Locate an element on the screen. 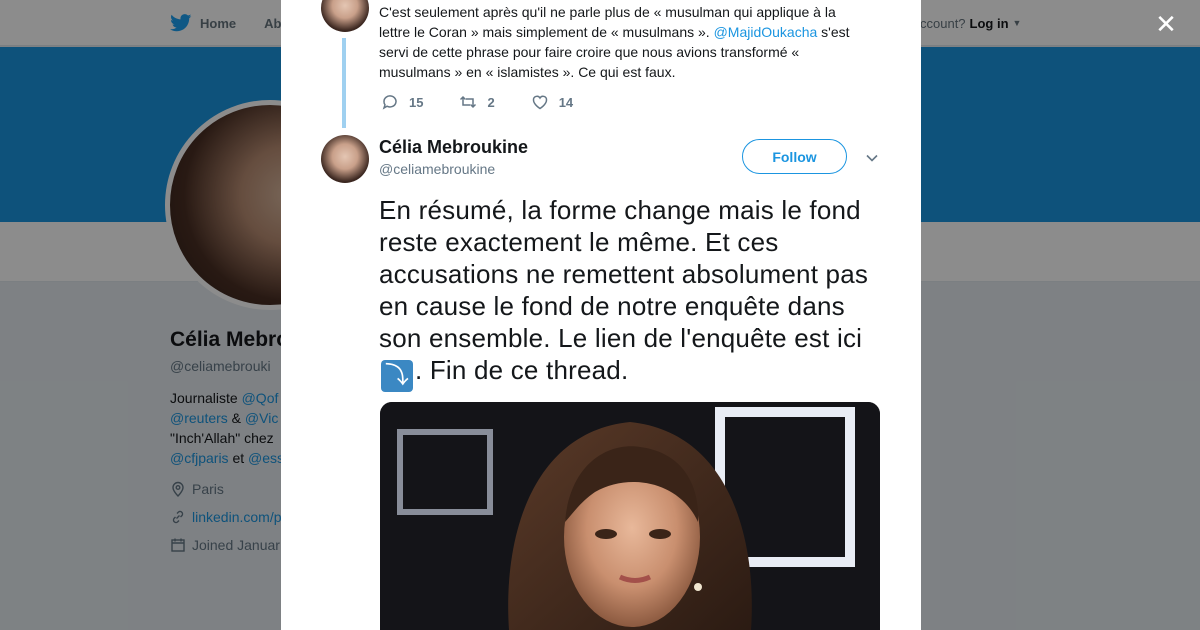 Image resolution: width=1200 pixels, height=630 pixels. reply-icon is located at coordinates (389, 102).